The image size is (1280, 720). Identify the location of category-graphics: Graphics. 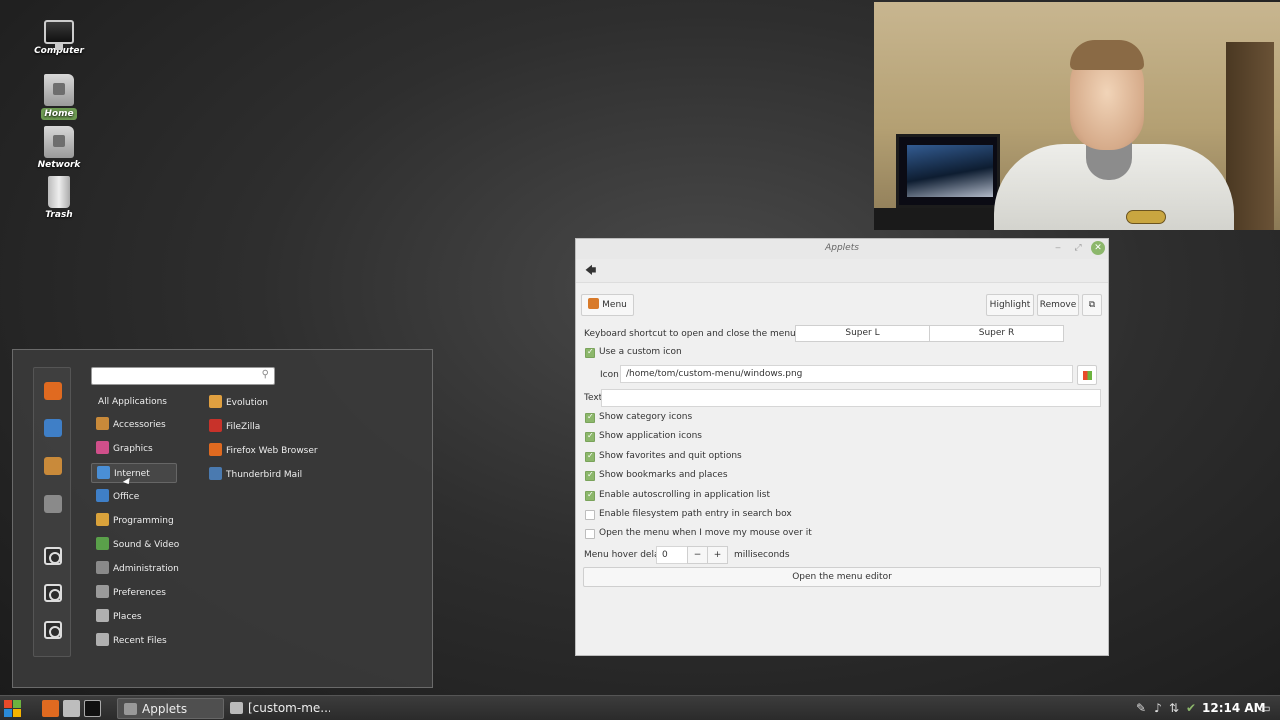
(134, 449).